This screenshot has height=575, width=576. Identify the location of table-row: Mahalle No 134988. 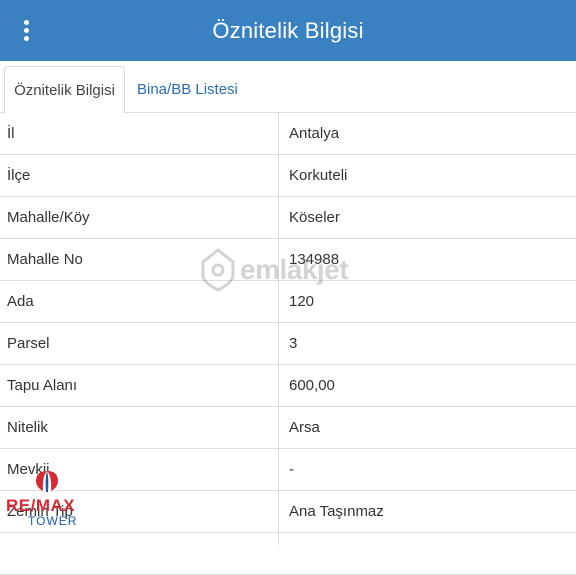
(288, 260).